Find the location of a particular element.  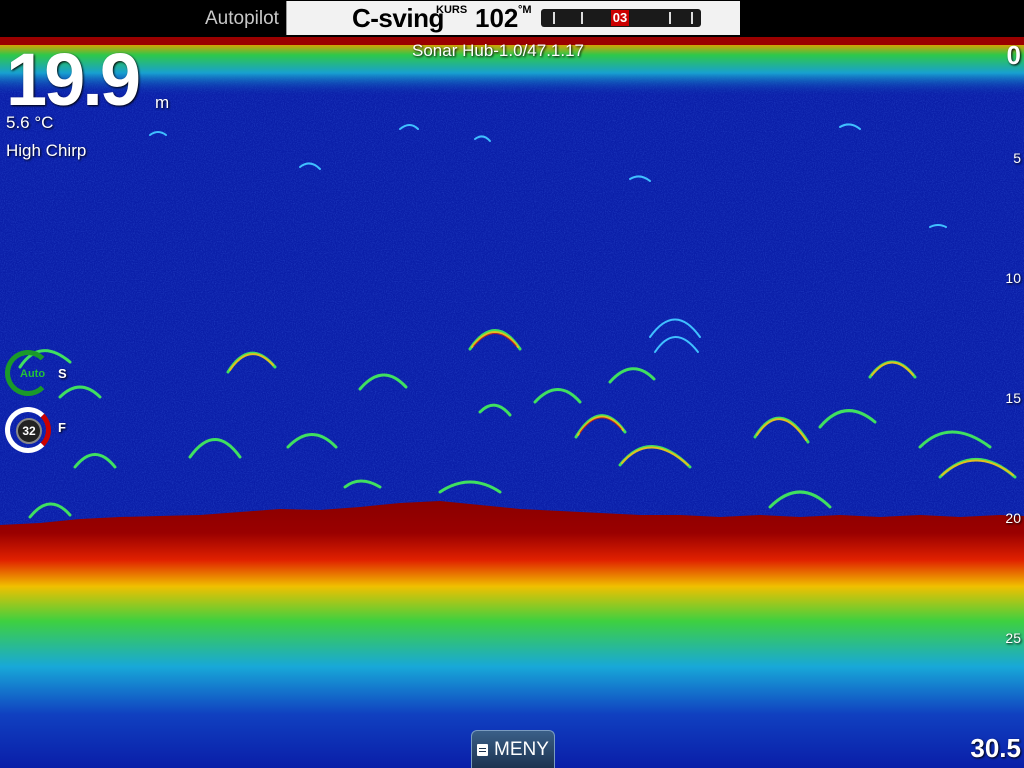

menu-button: MENY is located at coordinates (513, 749).